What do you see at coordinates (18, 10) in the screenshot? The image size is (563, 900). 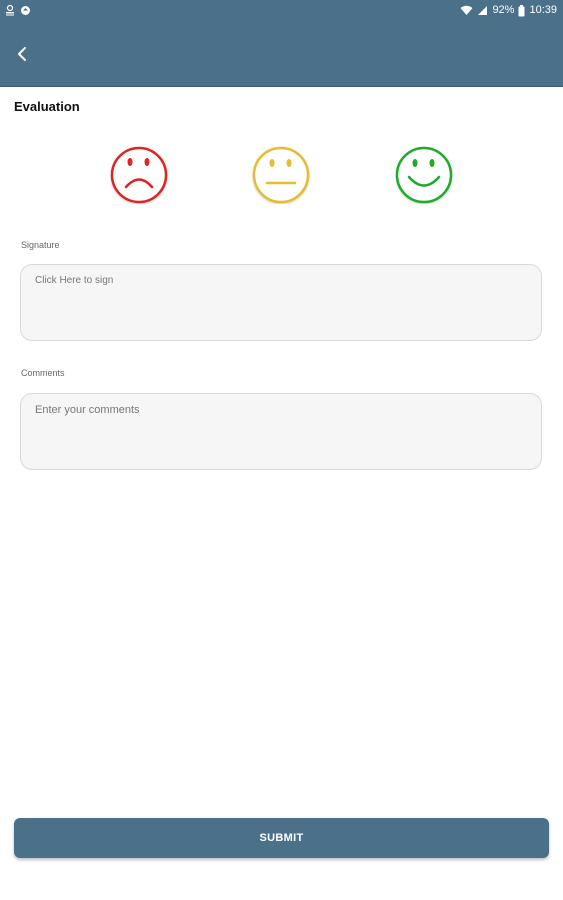 I see `status-left` at bounding box center [18, 10].